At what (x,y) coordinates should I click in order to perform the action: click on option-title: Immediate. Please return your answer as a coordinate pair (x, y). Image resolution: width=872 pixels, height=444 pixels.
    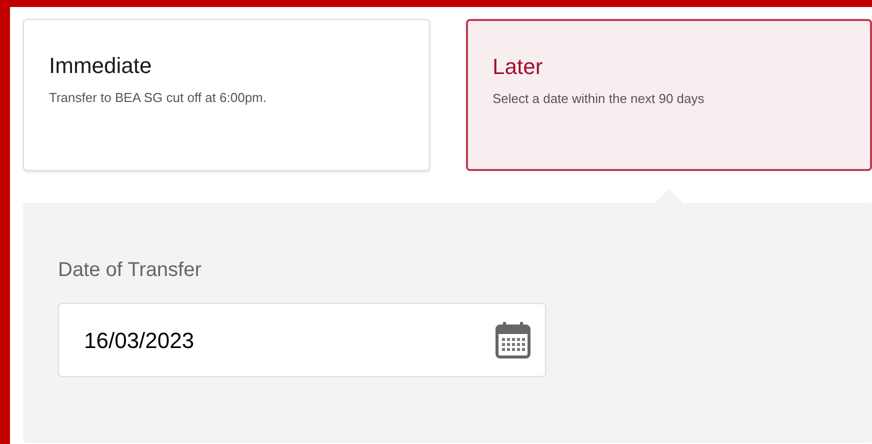
    Looking at the image, I should click on (101, 66).